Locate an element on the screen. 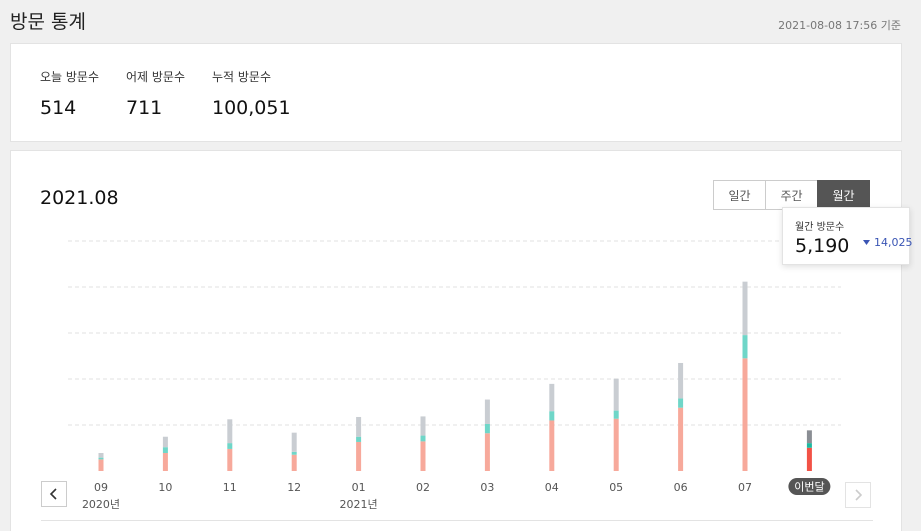 This screenshot has height=531, width=921. chevron-left-icon is located at coordinates (53, 494).